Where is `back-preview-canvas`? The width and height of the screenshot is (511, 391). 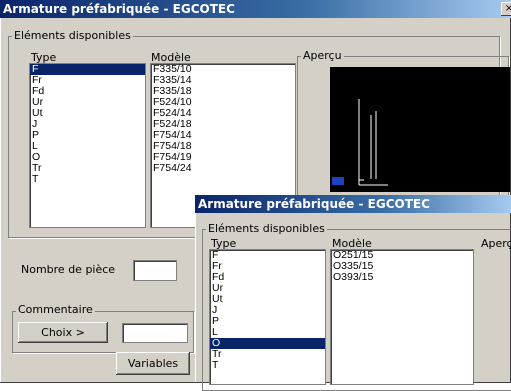
back-preview-canvas is located at coordinates (420, 129).